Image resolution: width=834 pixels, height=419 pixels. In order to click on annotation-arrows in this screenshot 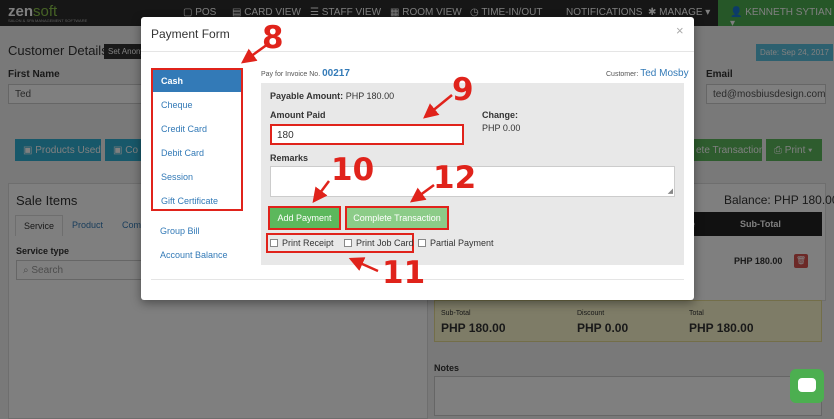, I will do `click(346, 157)`.